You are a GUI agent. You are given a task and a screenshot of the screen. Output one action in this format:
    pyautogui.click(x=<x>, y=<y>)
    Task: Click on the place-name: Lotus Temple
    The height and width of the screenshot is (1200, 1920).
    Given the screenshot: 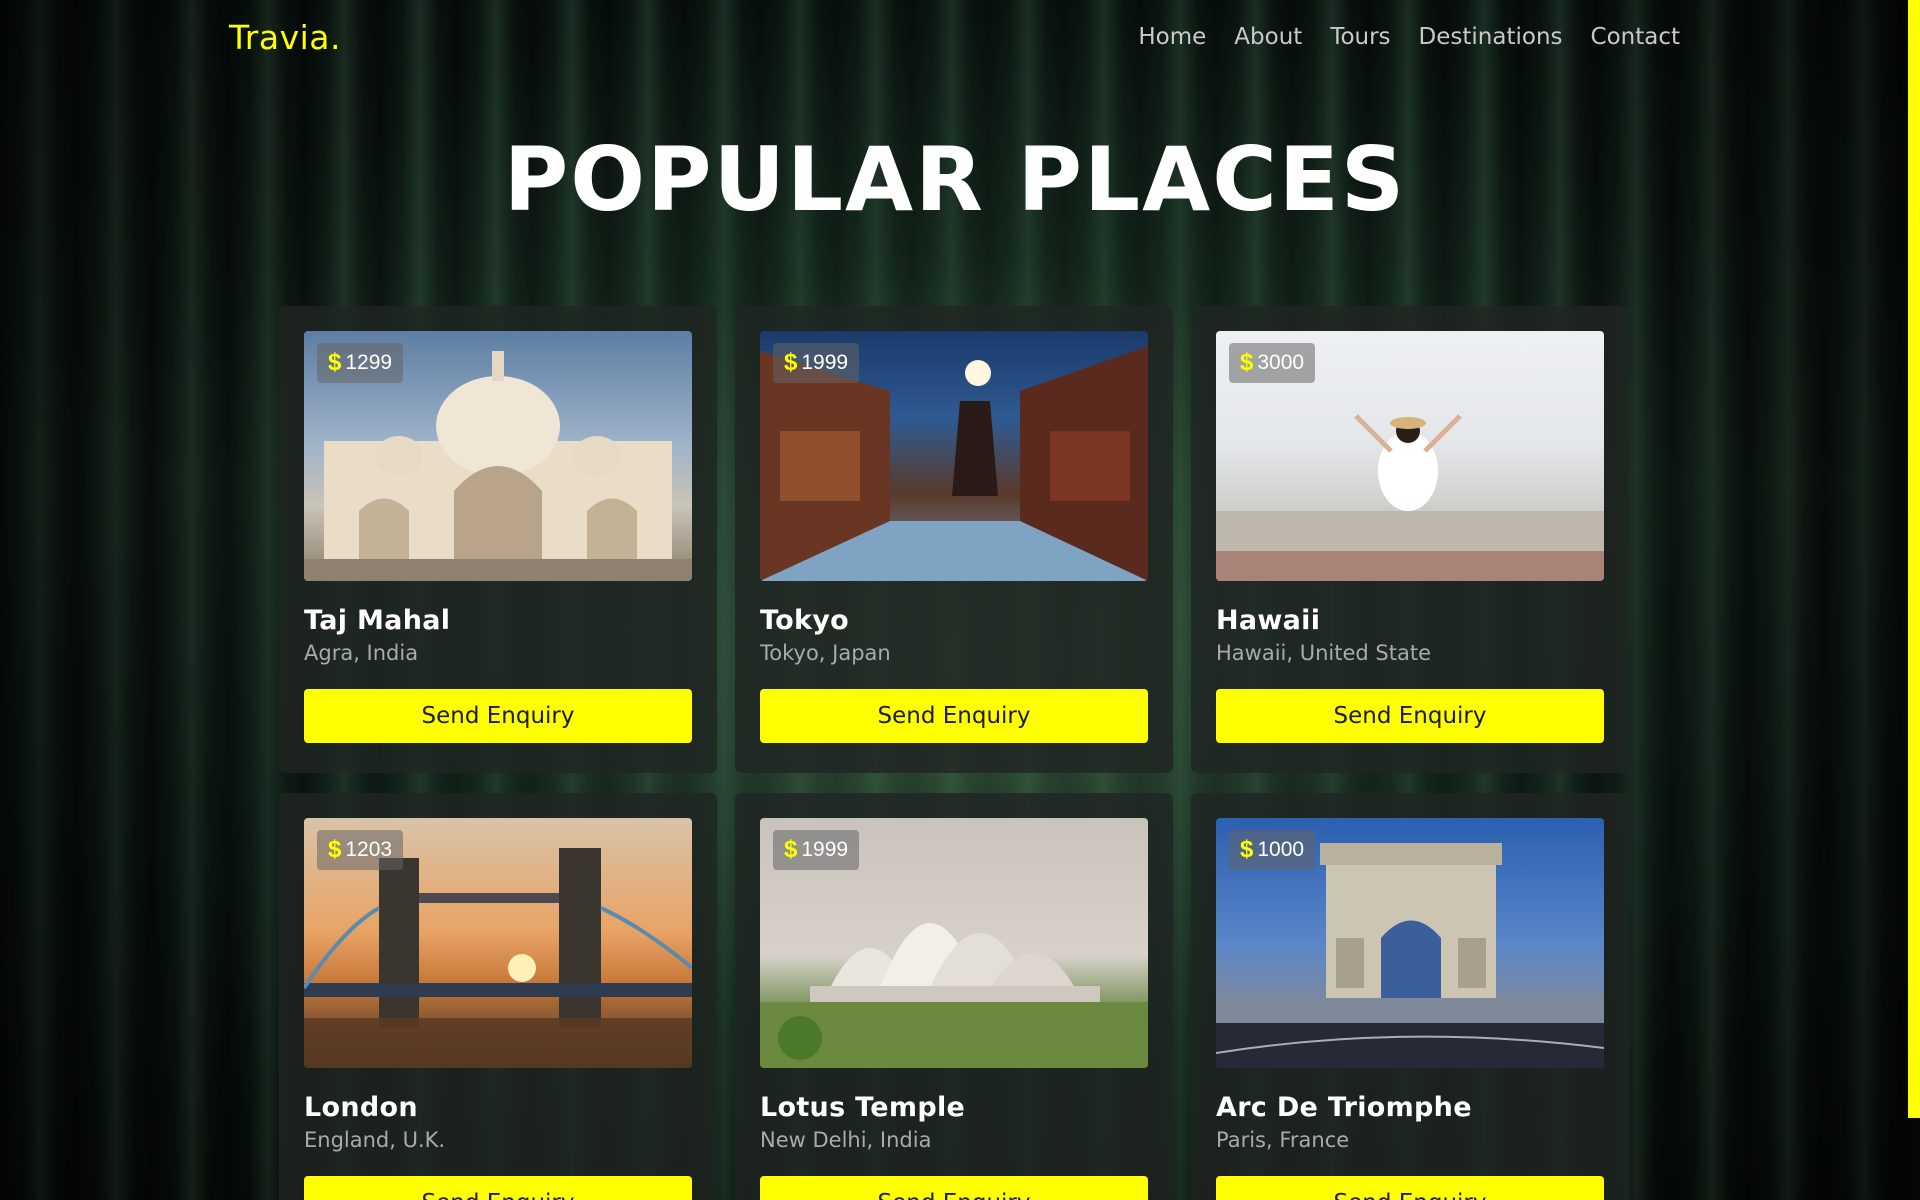 What is the action you would take?
    pyautogui.click(x=863, y=1107)
    